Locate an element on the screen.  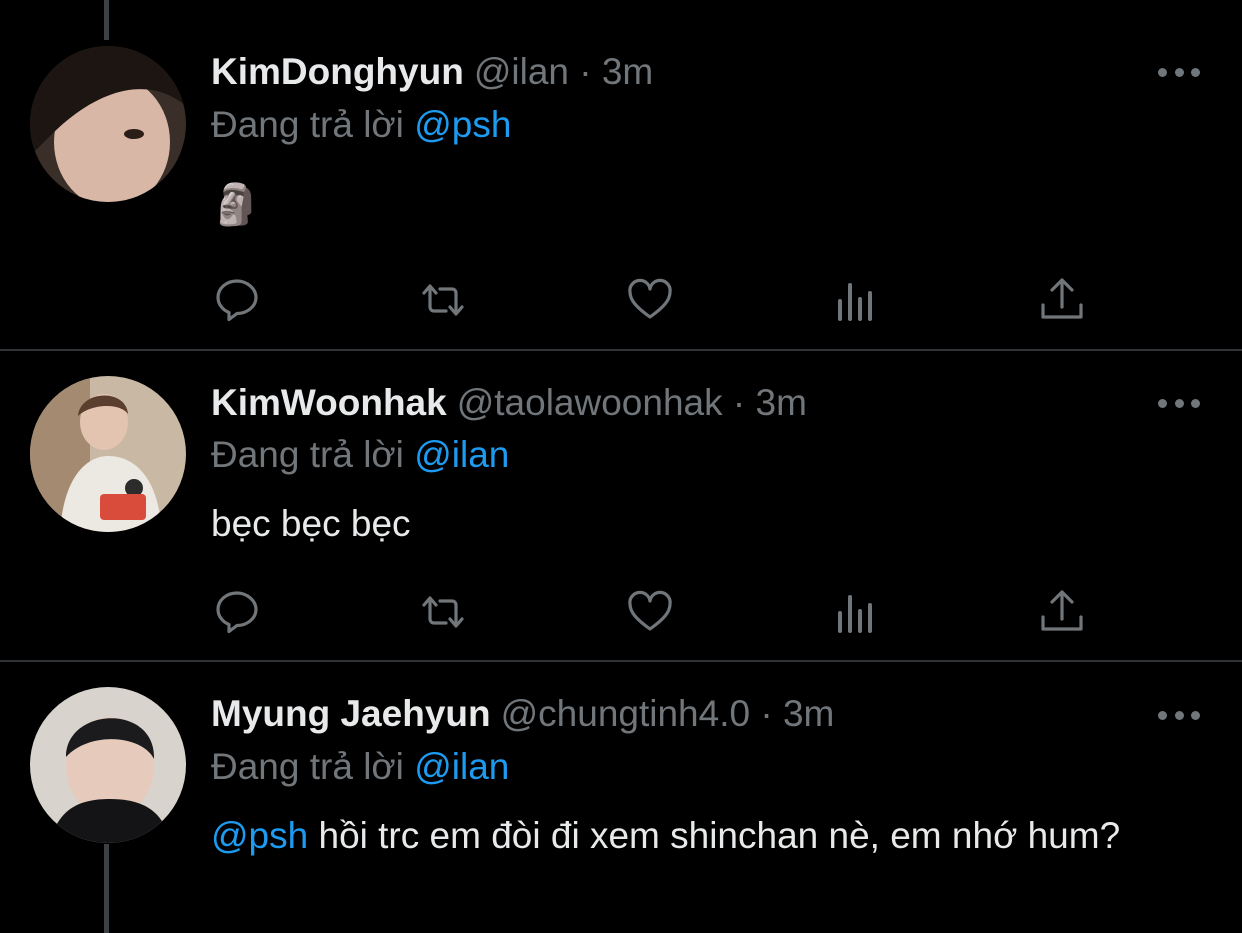
tweet-text: bẹc bẹc bẹc is located at coordinates (311, 523).